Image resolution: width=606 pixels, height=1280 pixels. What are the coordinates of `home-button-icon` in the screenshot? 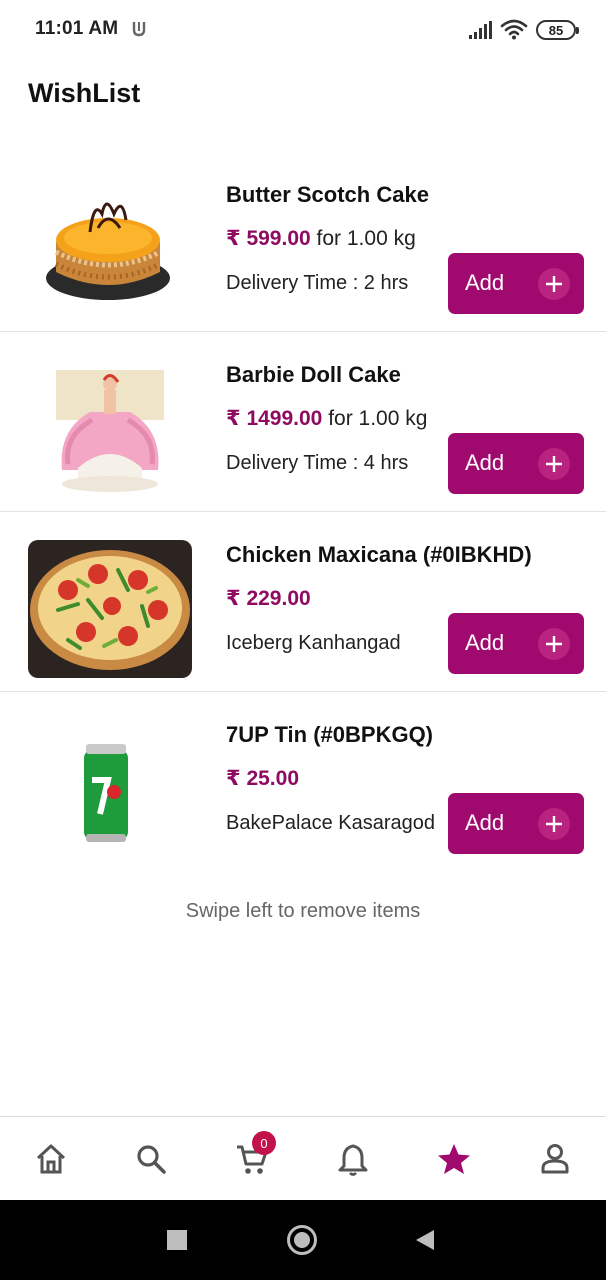 It's located at (302, 1240).